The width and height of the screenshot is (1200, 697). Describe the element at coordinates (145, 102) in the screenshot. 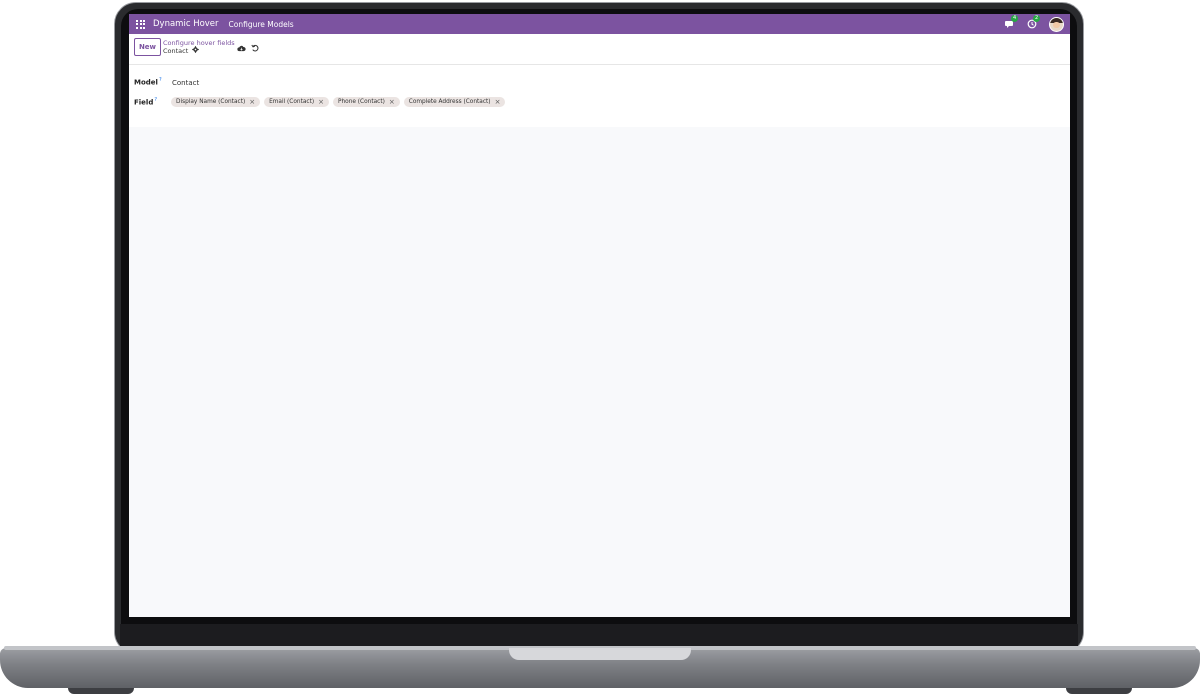

I see `field-label: Field?` at that location.